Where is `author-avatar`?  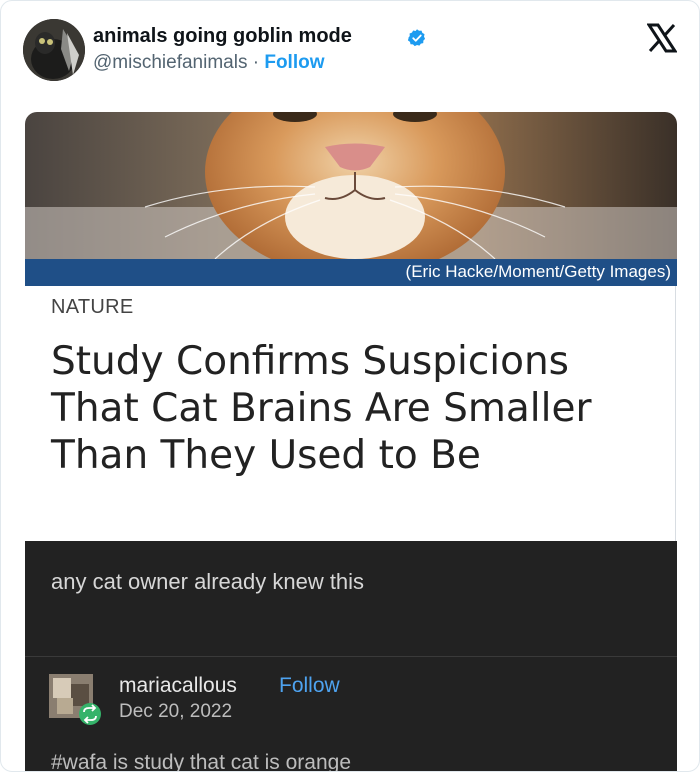
author-avatar is located at coordinates (54, 50).